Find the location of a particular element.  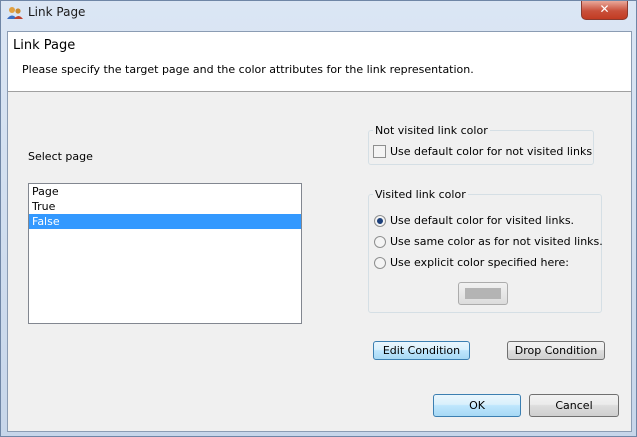

visited-explicit-radio-row: Use explicit color specified here: is located at coordinates (471, 262).